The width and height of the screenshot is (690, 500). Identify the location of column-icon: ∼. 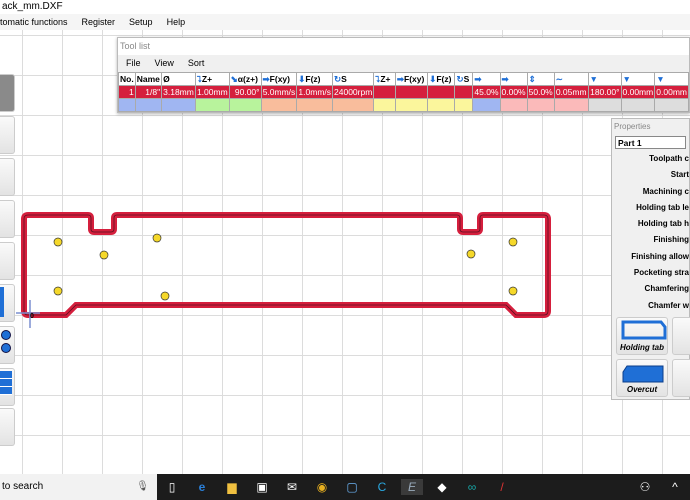
(559, 78).